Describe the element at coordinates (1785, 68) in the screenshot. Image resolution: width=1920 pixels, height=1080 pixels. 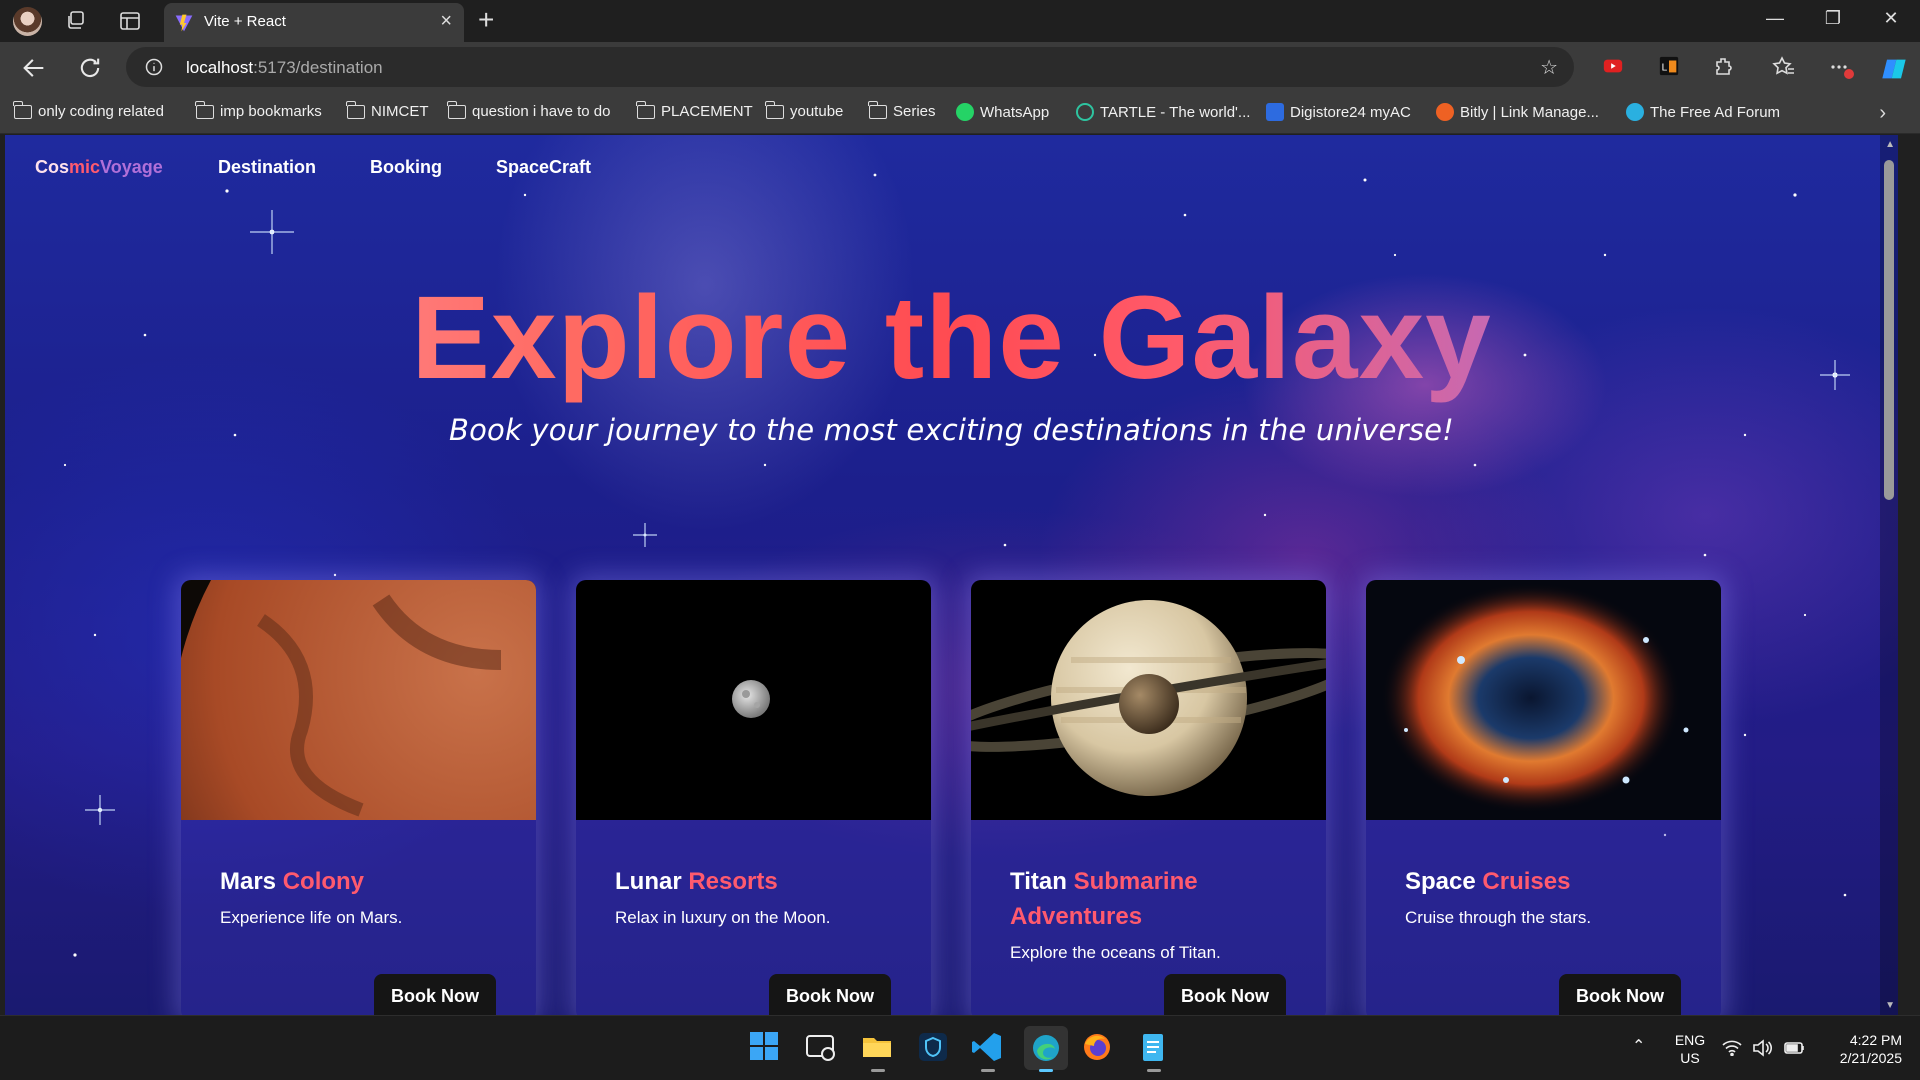
I see `favorites-icon` at that location.